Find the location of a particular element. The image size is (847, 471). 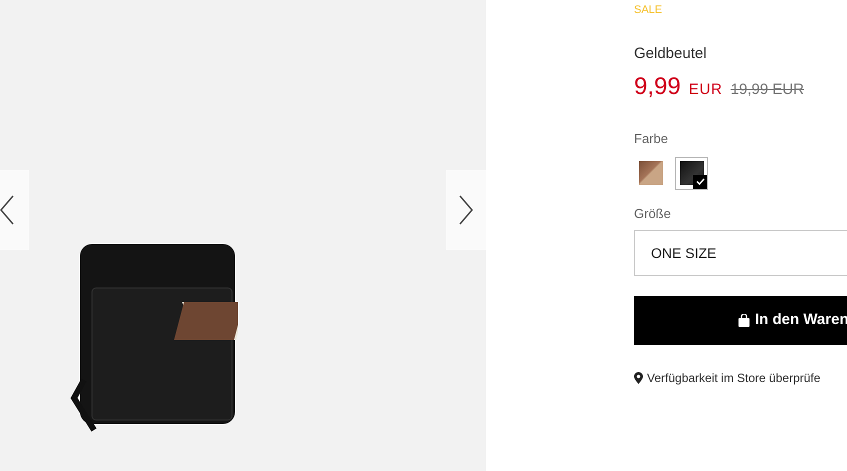

sale-price: 9,99 is located at coordinates (657, 87).